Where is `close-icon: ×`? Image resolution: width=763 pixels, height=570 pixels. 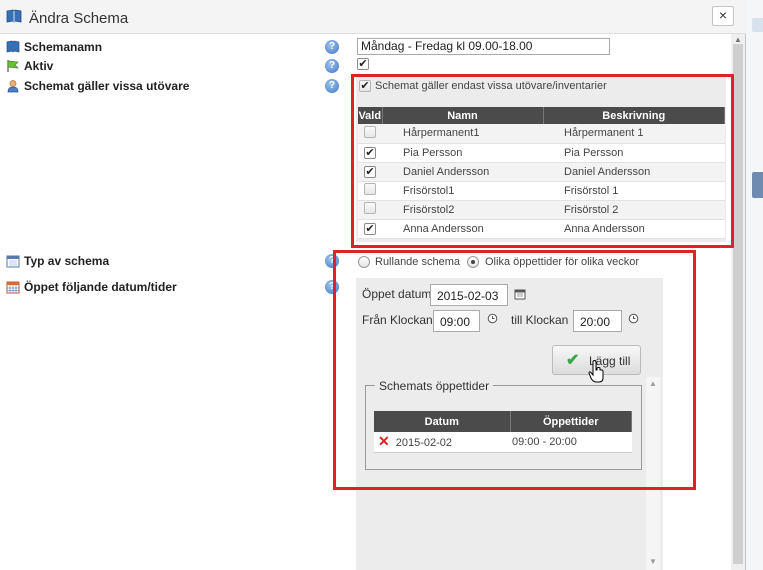
close-icon: × is located at coordinates (723, 15).